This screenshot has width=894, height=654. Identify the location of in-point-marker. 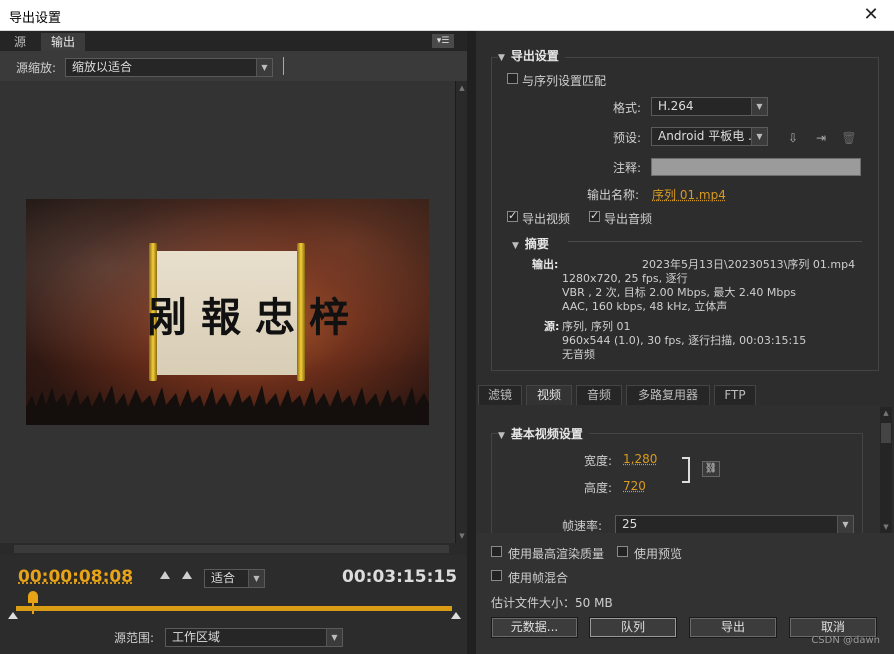
(13, 615).